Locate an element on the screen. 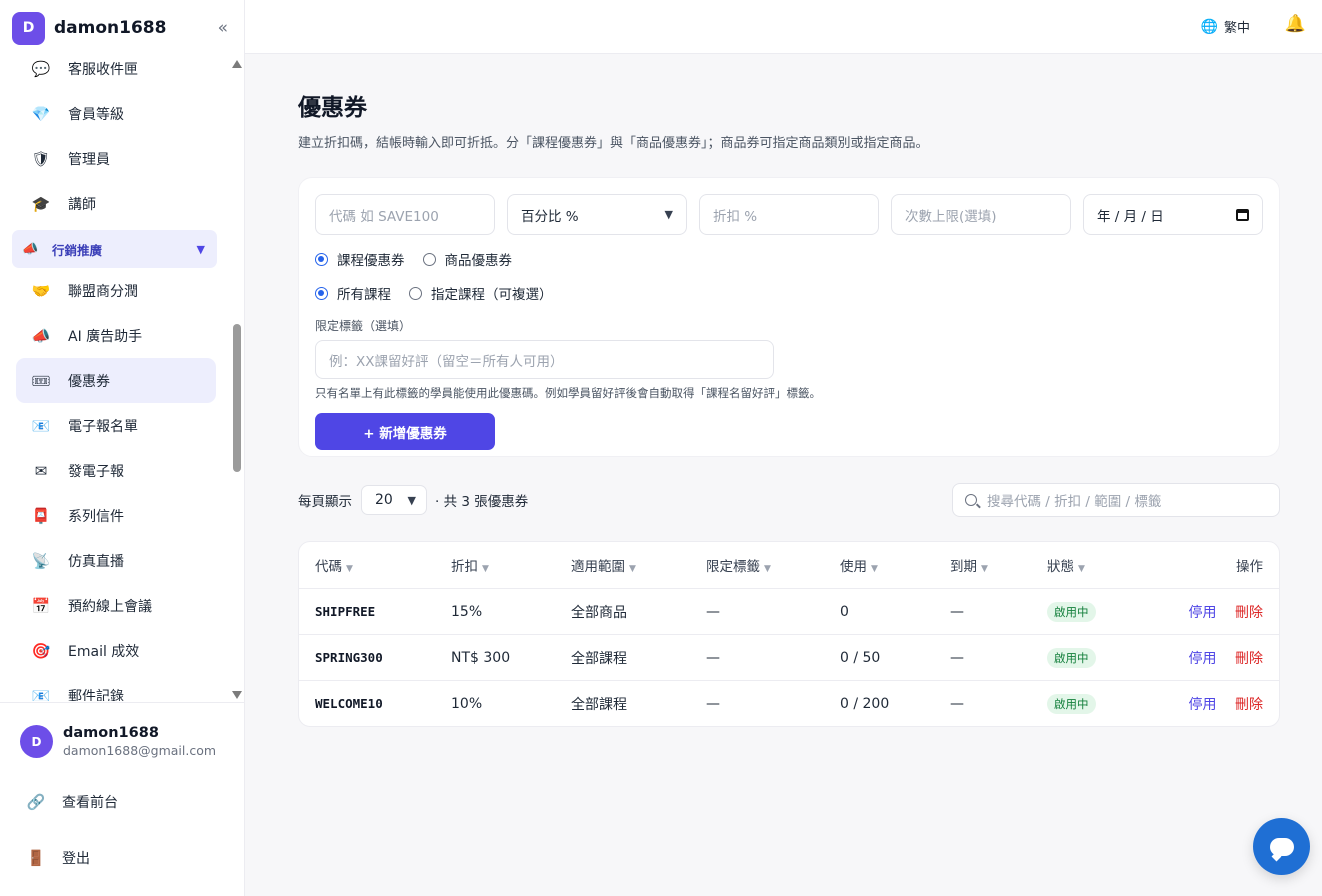 The width and height of the screenshot is (1322, 896). column-header-usage: 使用 ▼ is located at coordinates (879, 565).